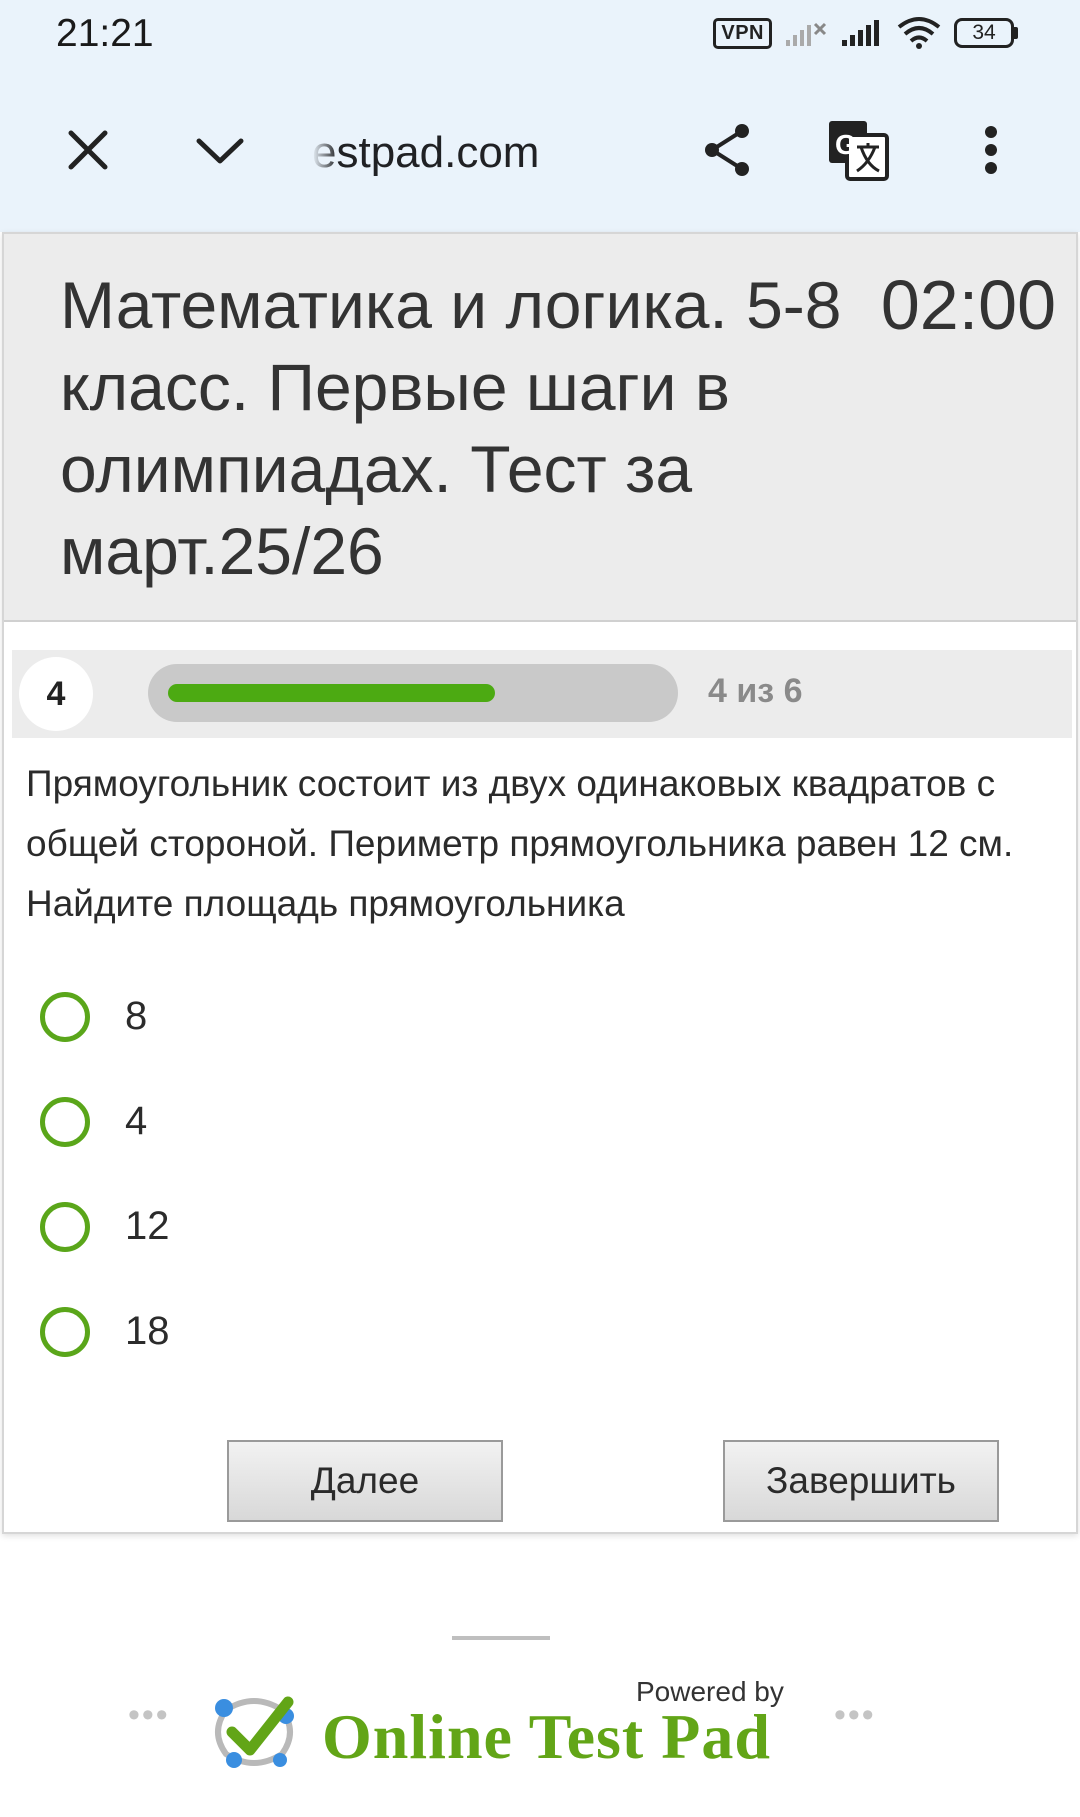 This screenshot has height=1817, width=1080. I want to click on vpn-icon: VPN, so click(742, 33).